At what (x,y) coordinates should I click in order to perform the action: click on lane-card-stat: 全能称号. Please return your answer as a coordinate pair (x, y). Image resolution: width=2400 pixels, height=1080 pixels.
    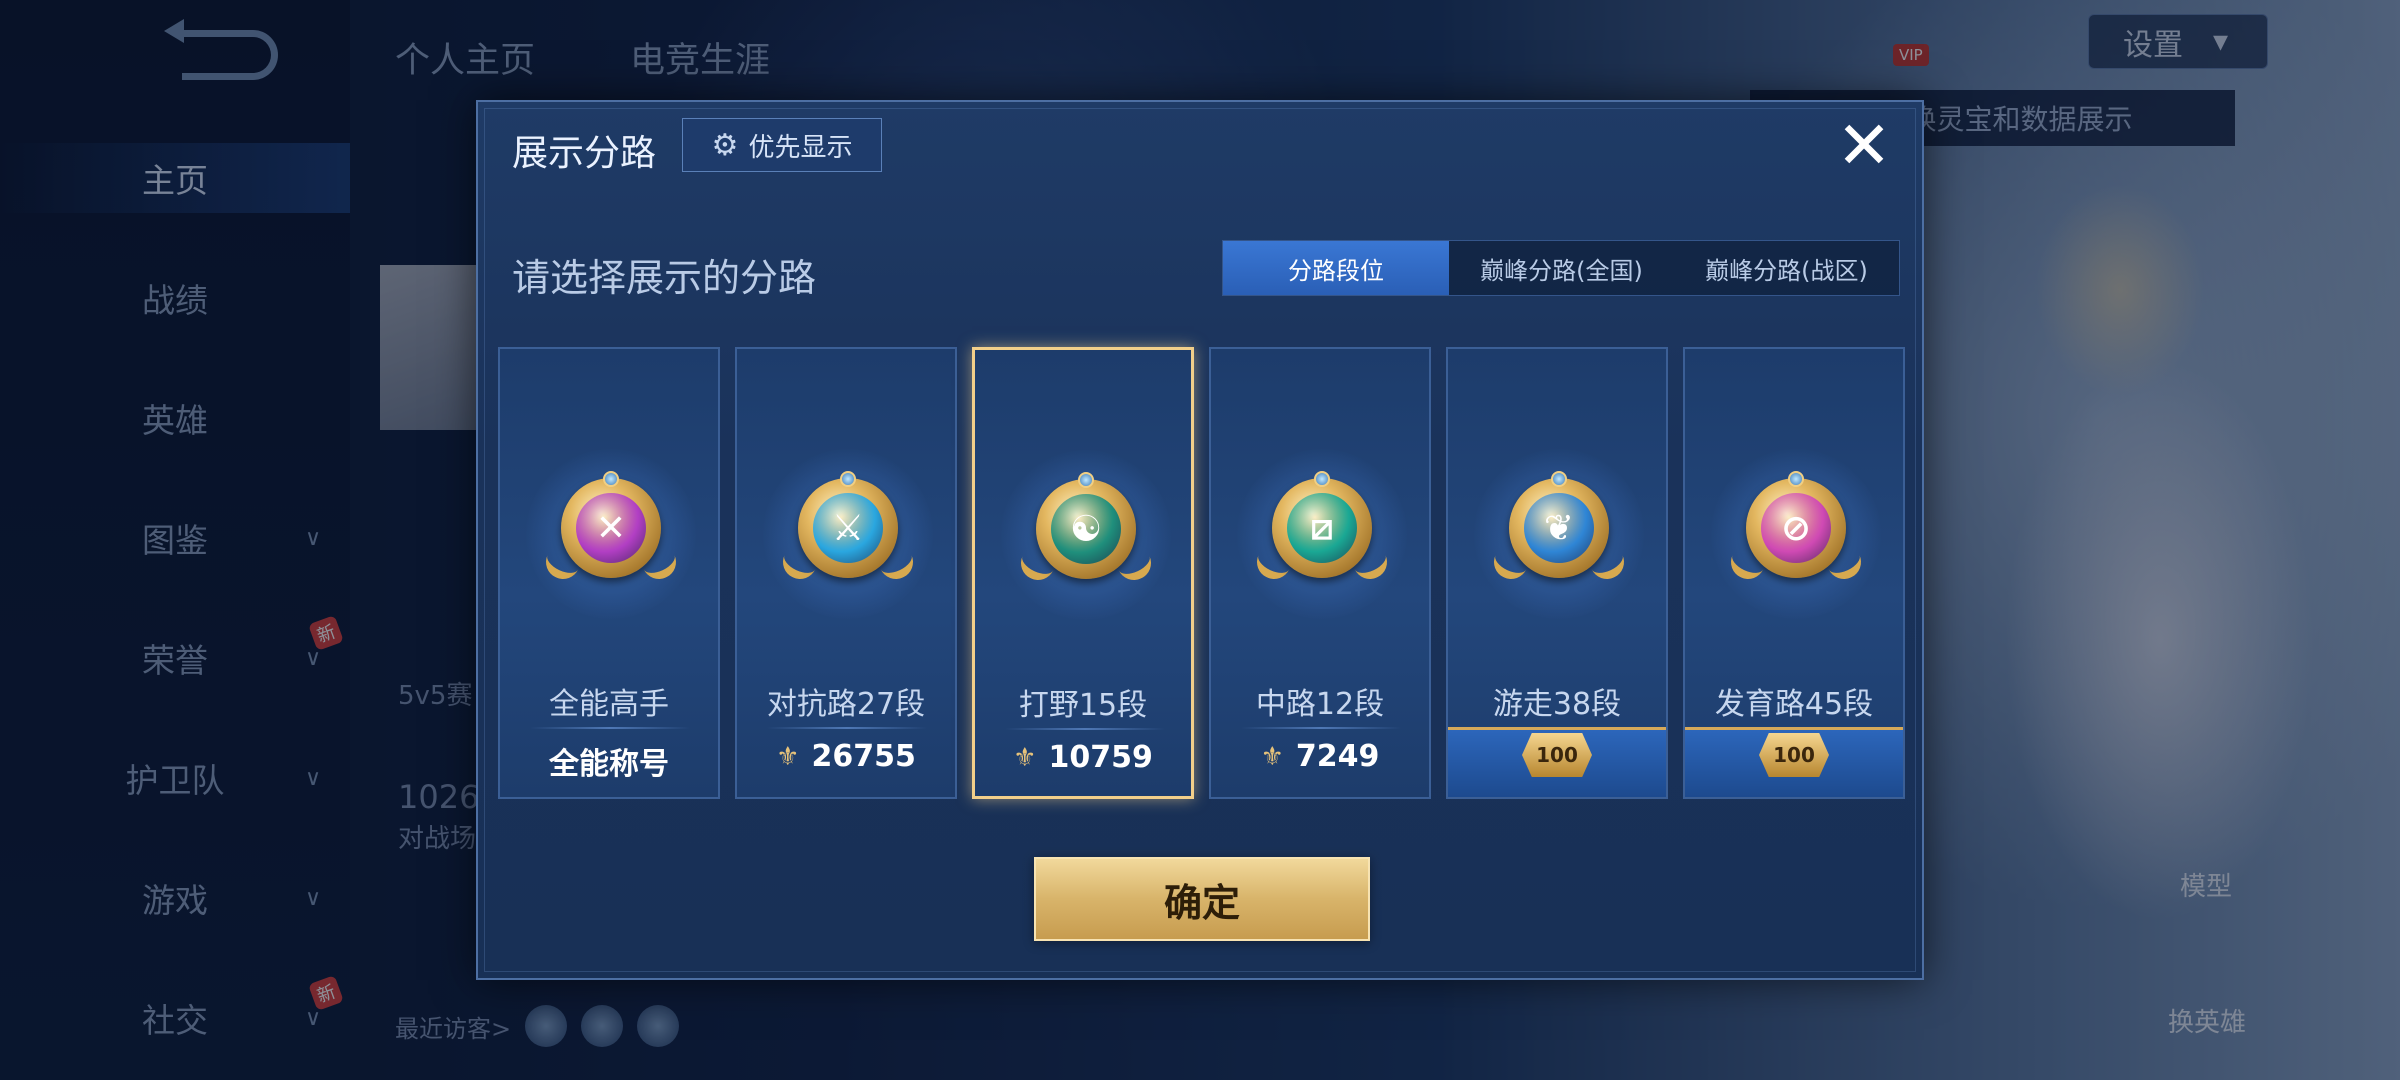
    Looking at the image, I should click on (609, 761).